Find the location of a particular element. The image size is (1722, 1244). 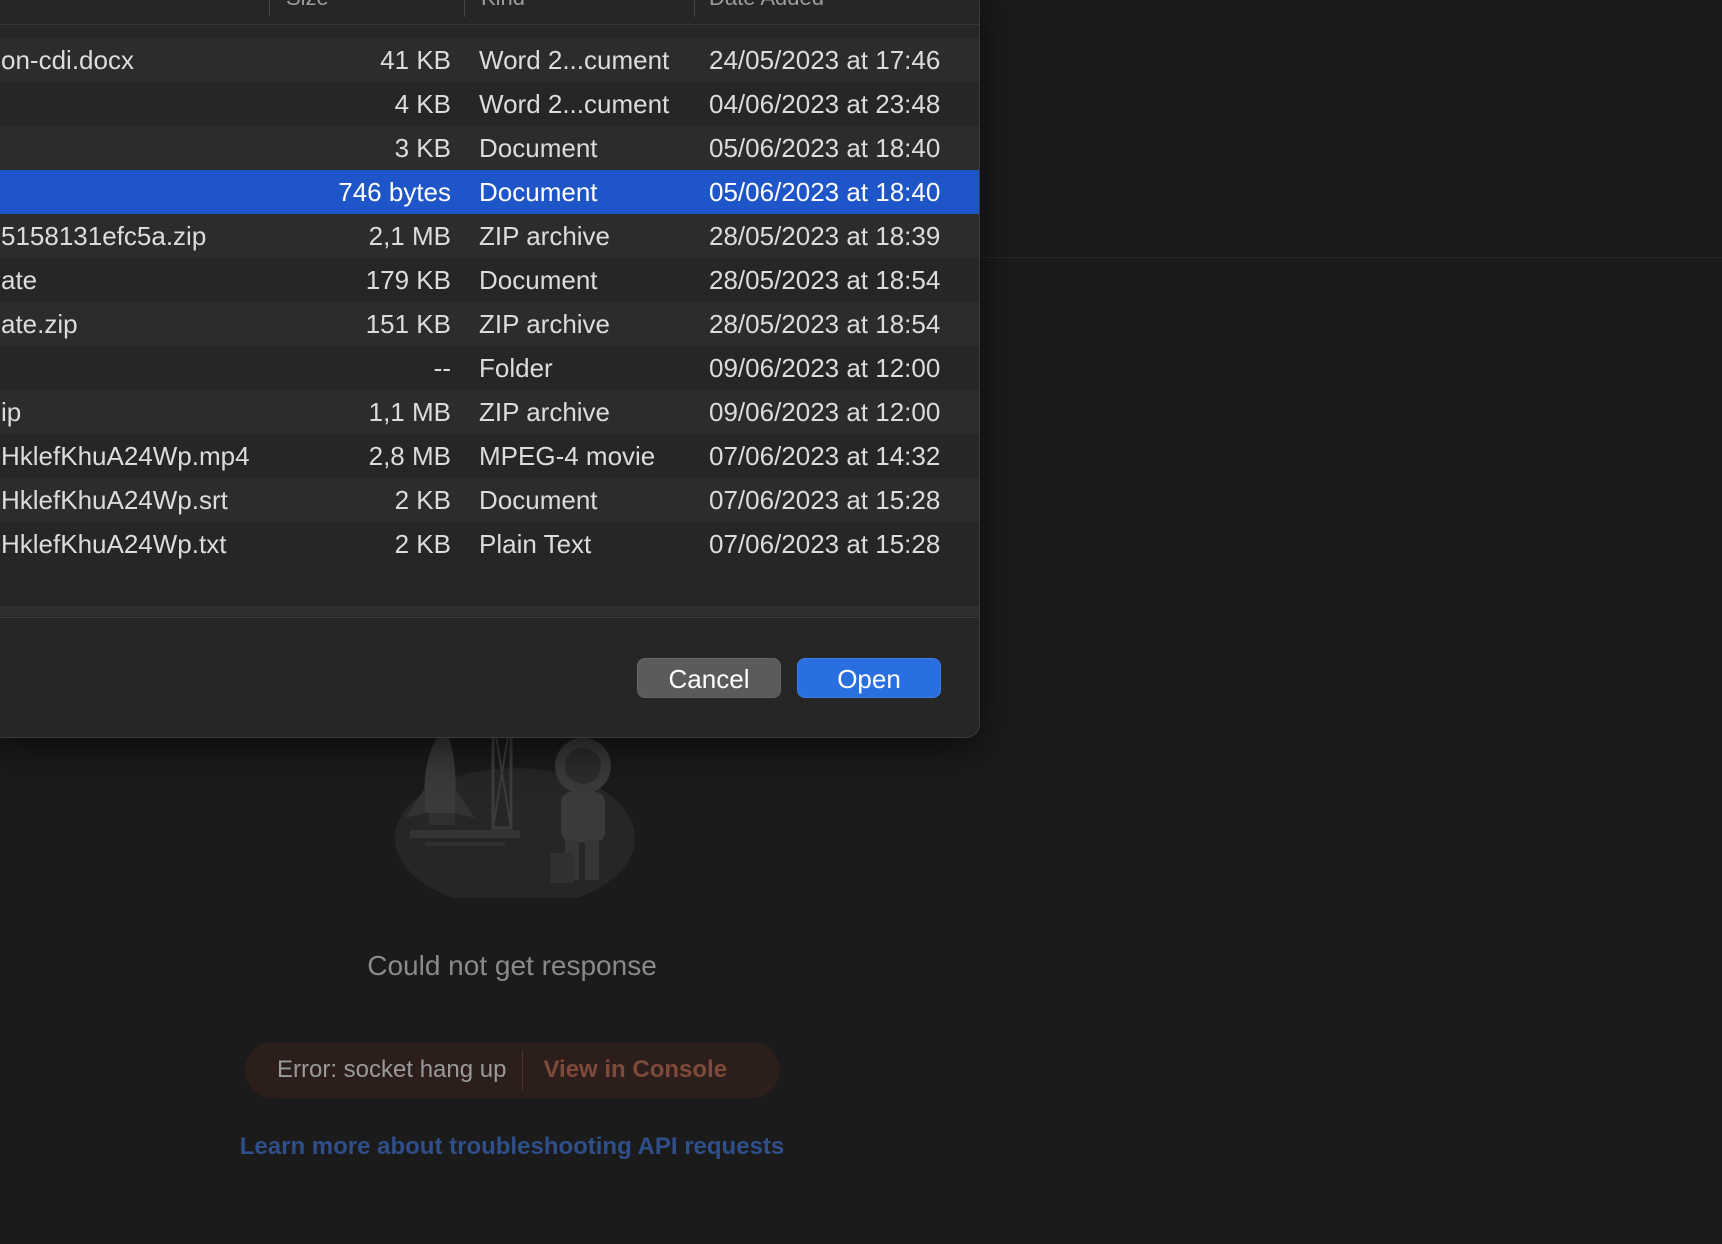

cancel-button: Cancel is located at coordinates (709, 678).